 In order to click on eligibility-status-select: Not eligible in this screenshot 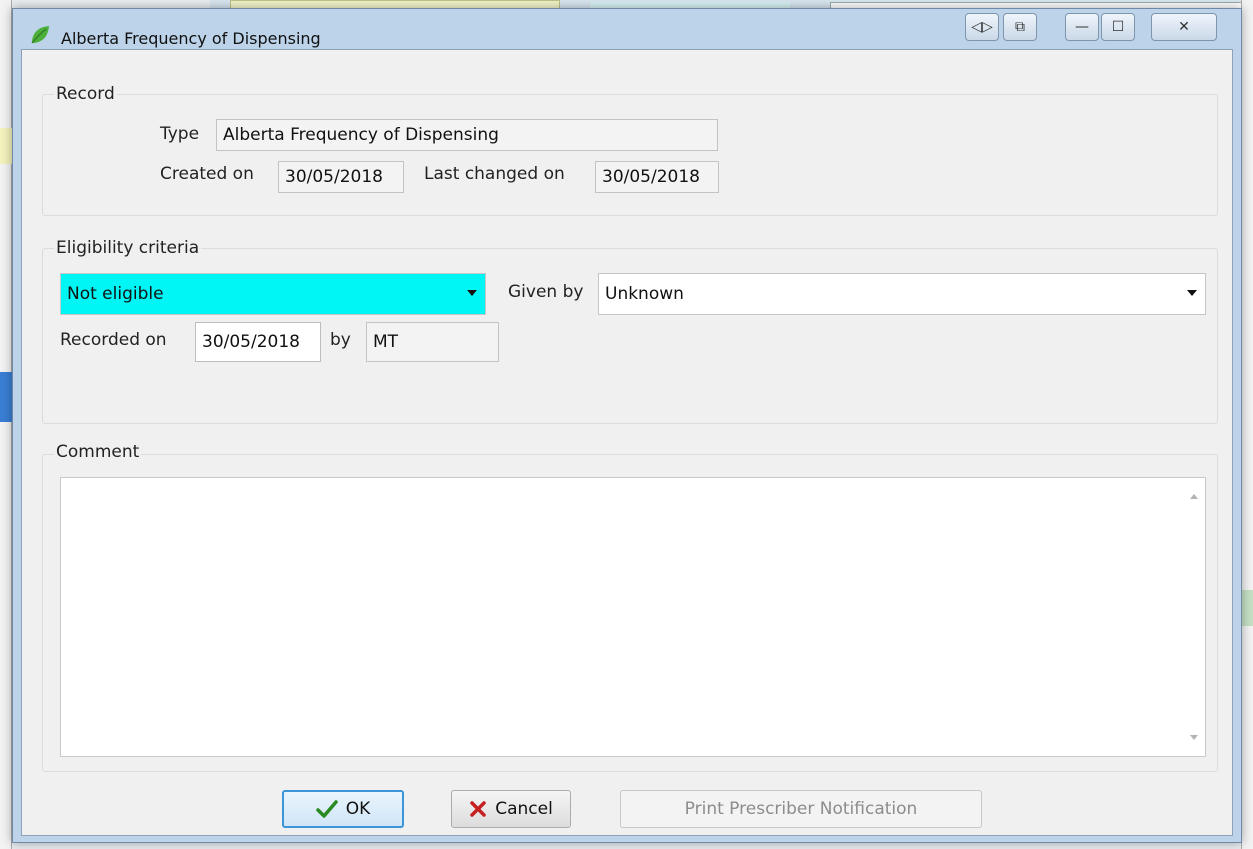, I will do `click(273, 294)`.